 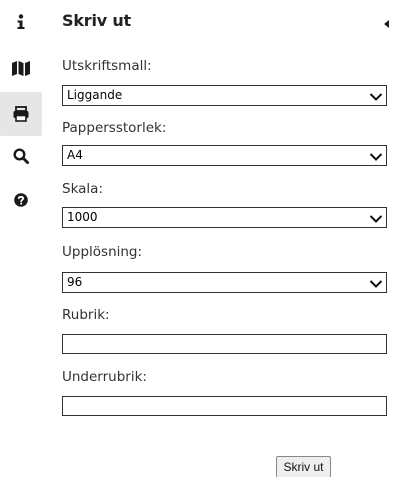 I want to click on printer-icon, so click(x=21, y=114).